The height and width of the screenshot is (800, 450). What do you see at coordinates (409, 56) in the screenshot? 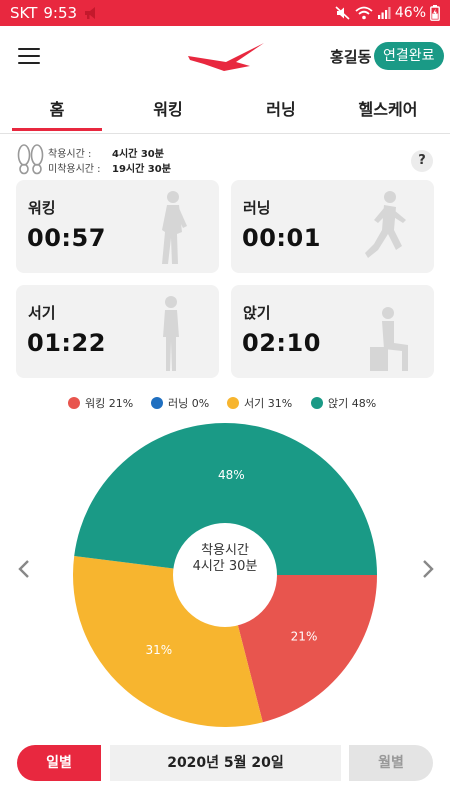
I see `connection-status-badge: 연결완료` at bounding box center [409, 56].